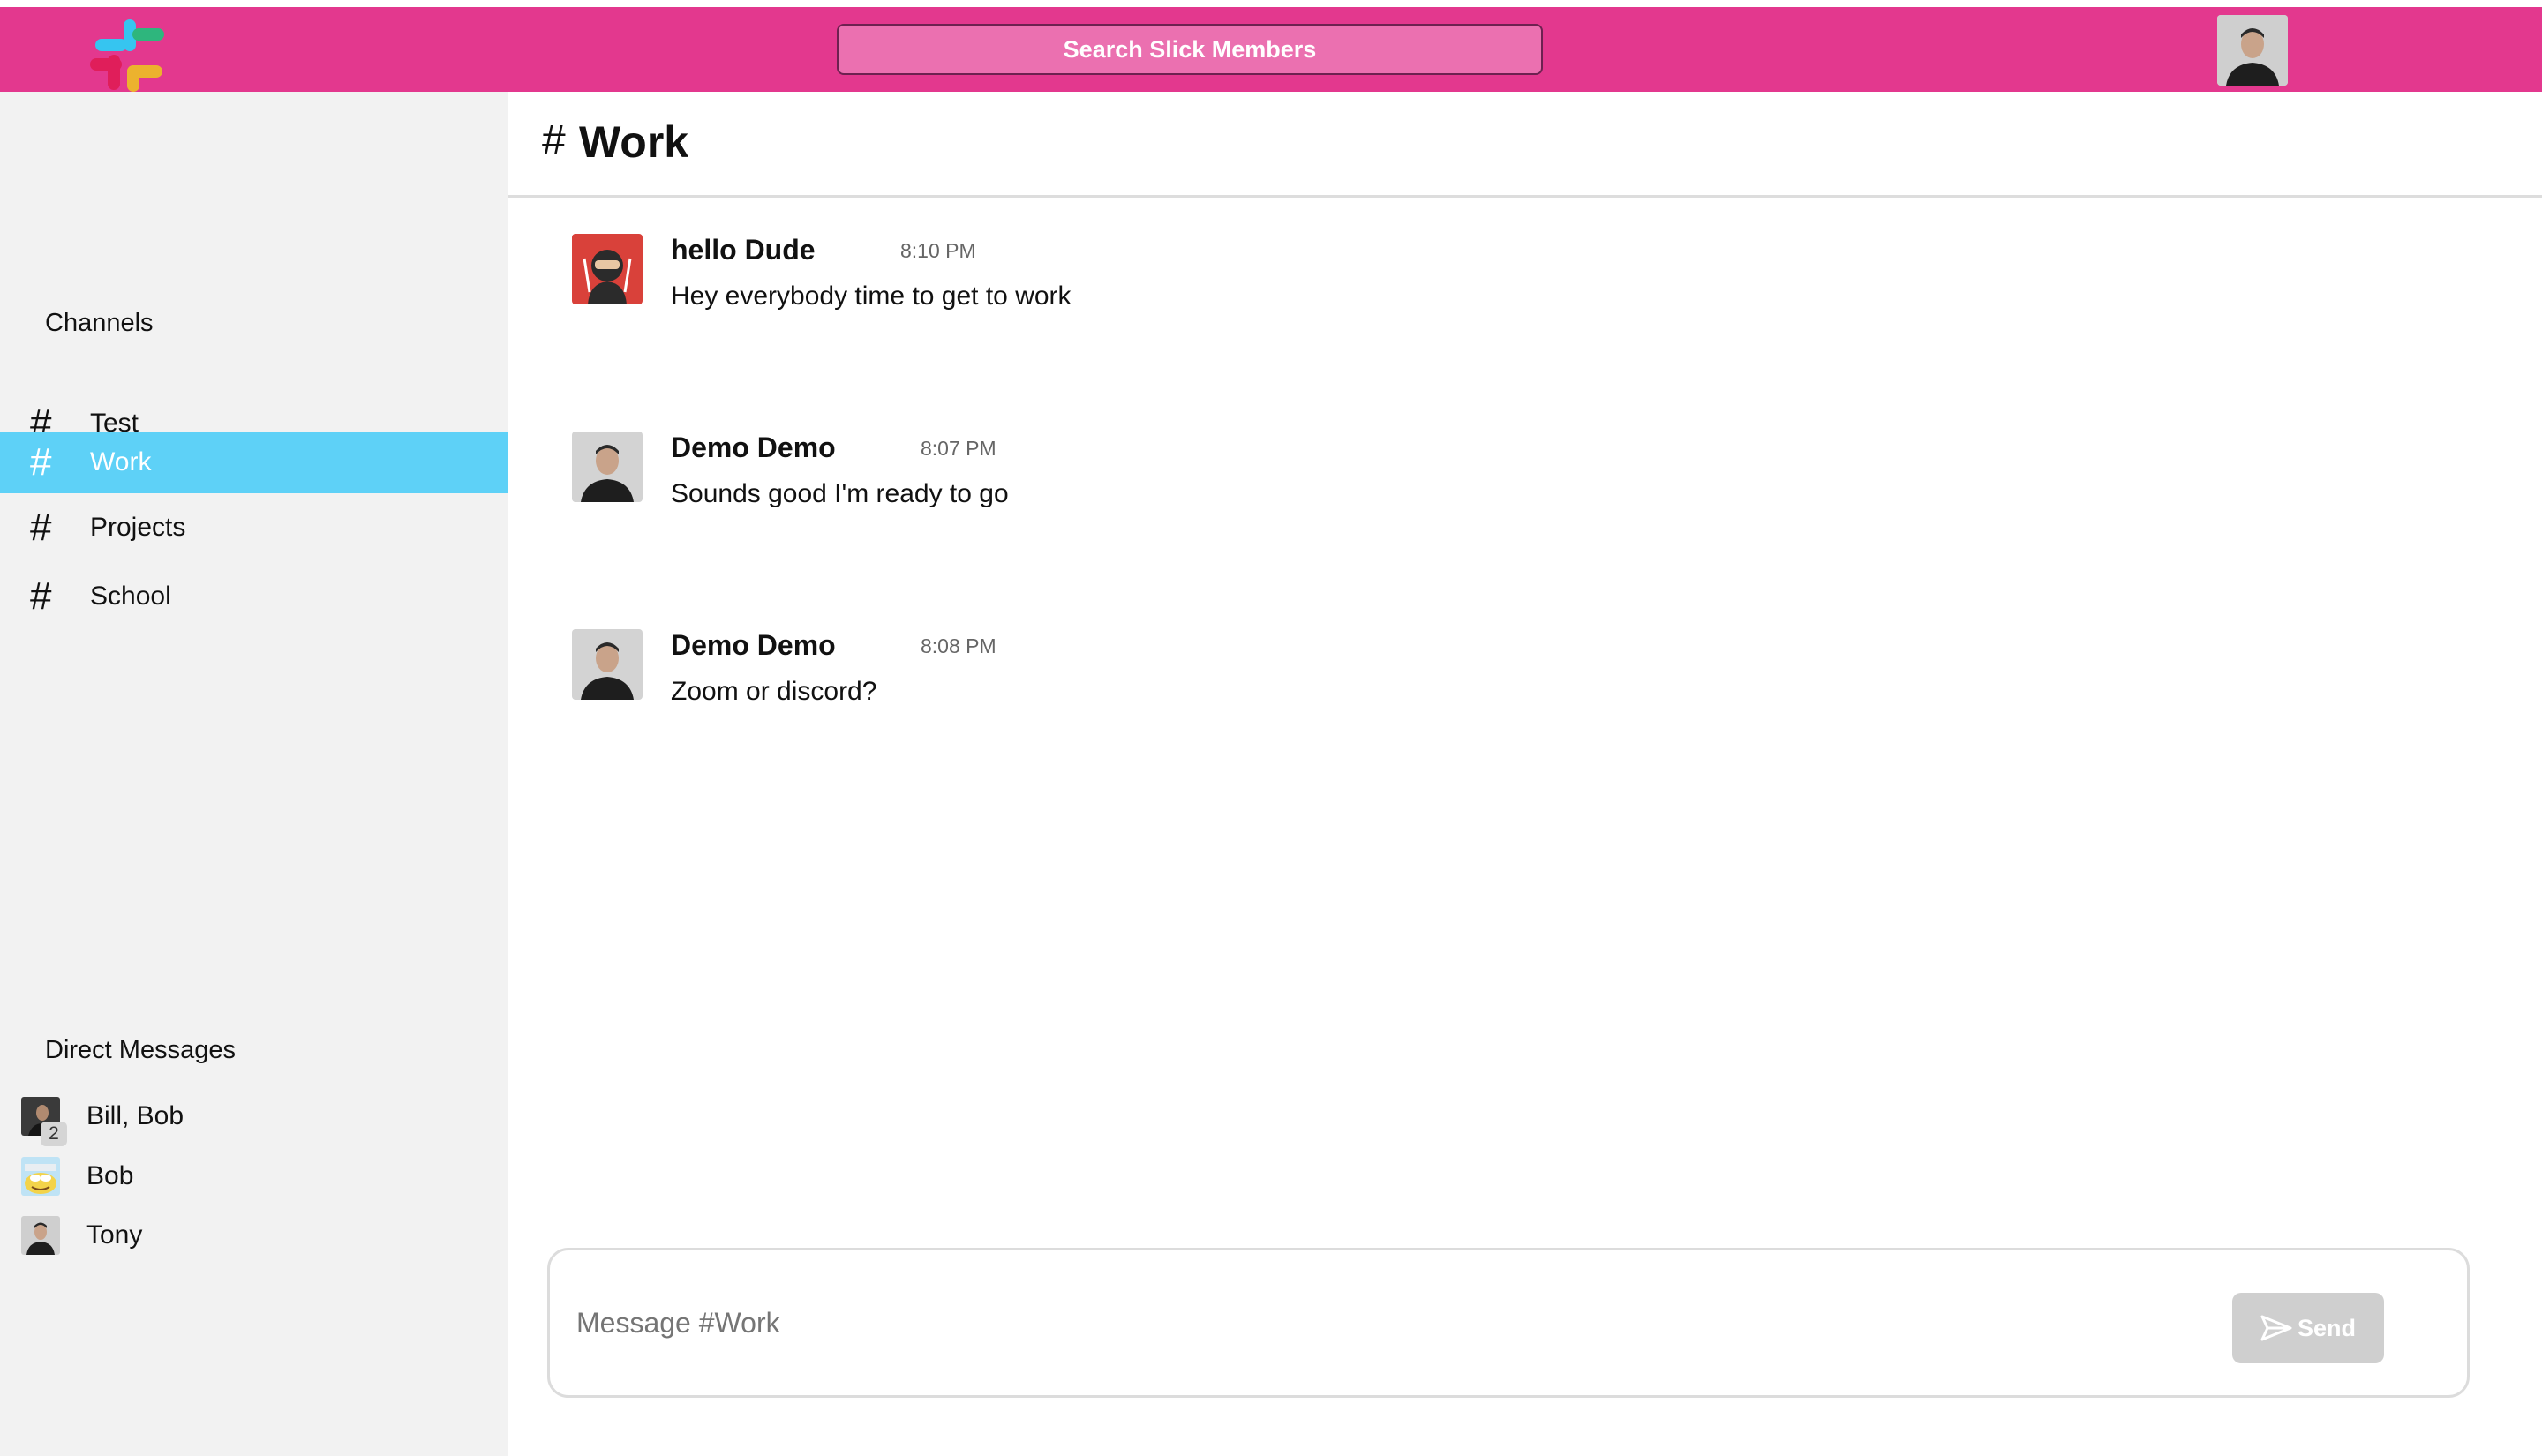 The height and width of the screenshot is (1456, 2542). Describe the element at coordinates (254, 1235) in the screenshot. I see `dm-item-tony: Tony` at that location.